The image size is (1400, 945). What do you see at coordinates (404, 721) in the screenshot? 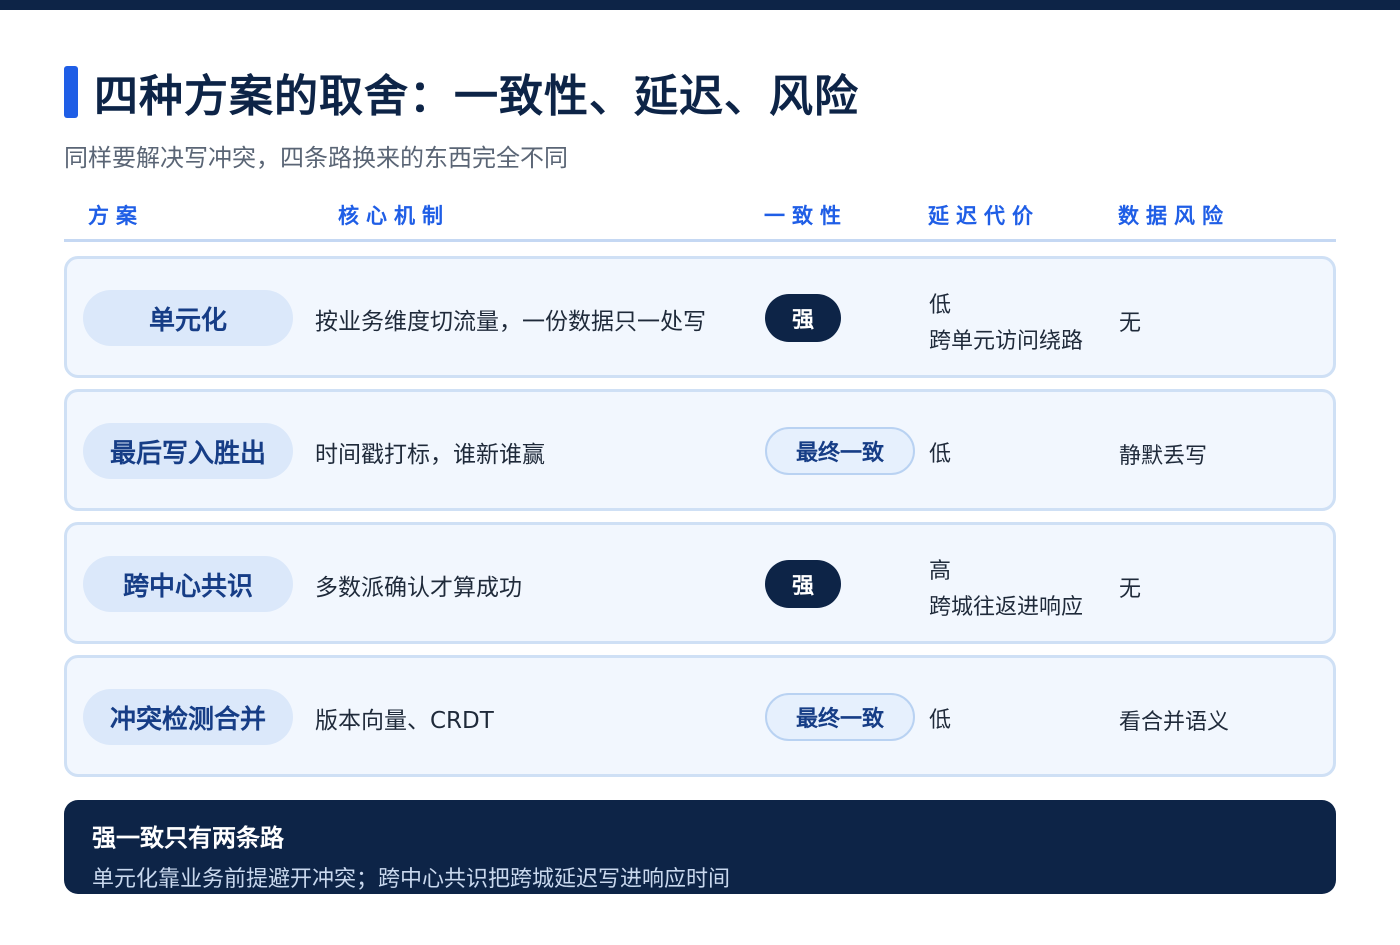
I see `mechanism-text: 版本向量、CRDT` at bounding box center [404, 721].